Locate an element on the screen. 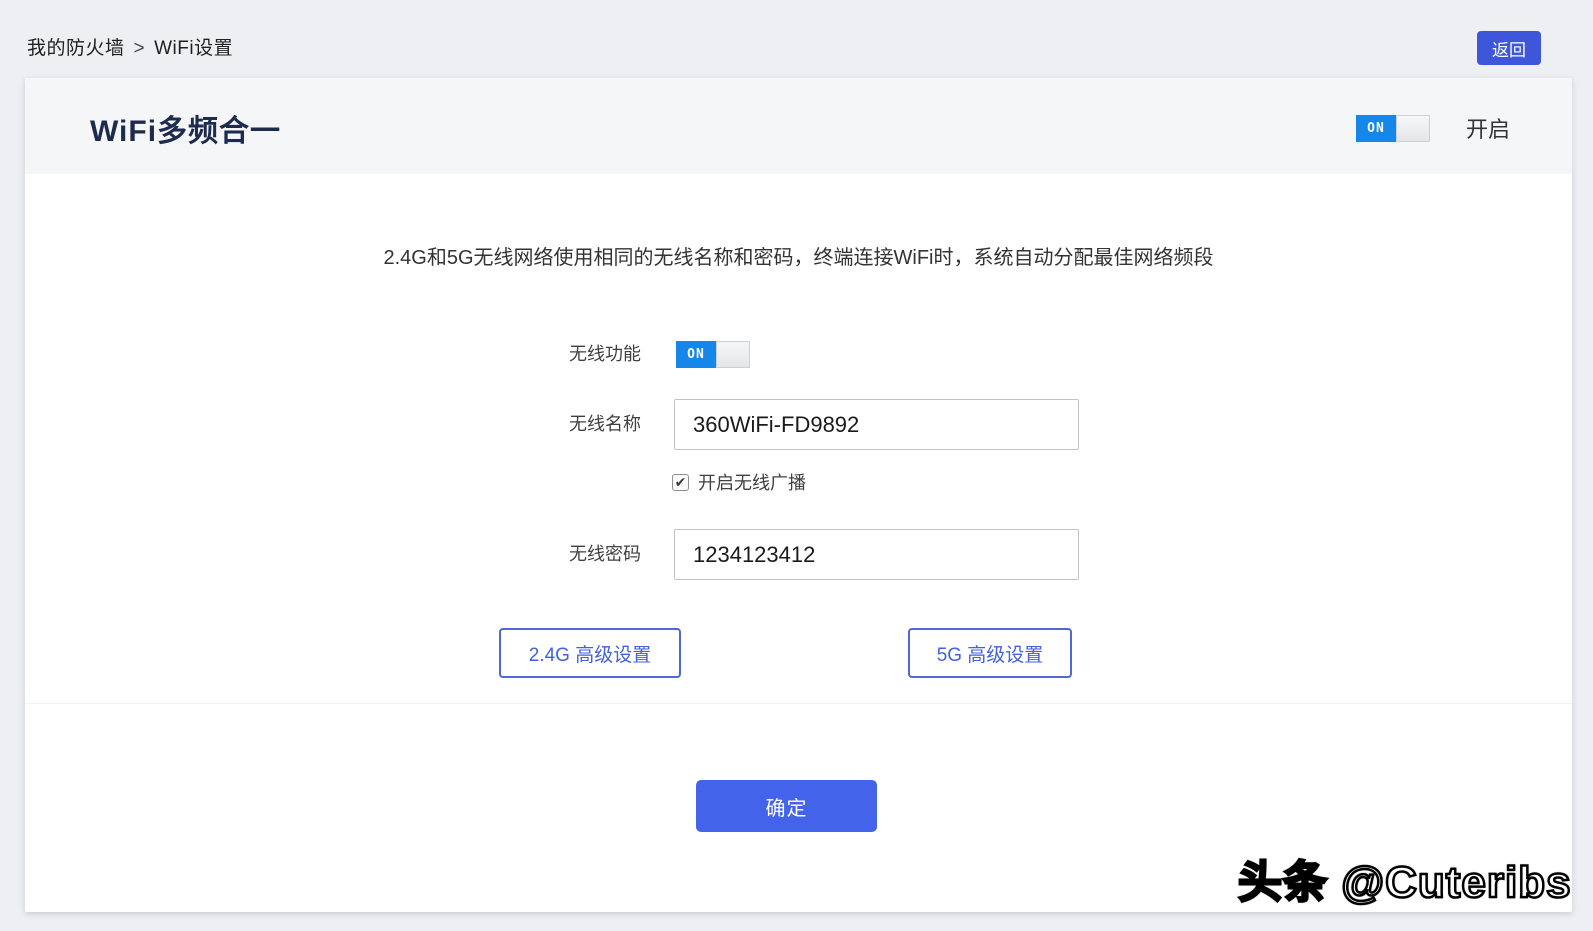 The height and width of the screenshot is (931, 1593). page-title: WiFi多频合一 is located at coordinates (186, 131).